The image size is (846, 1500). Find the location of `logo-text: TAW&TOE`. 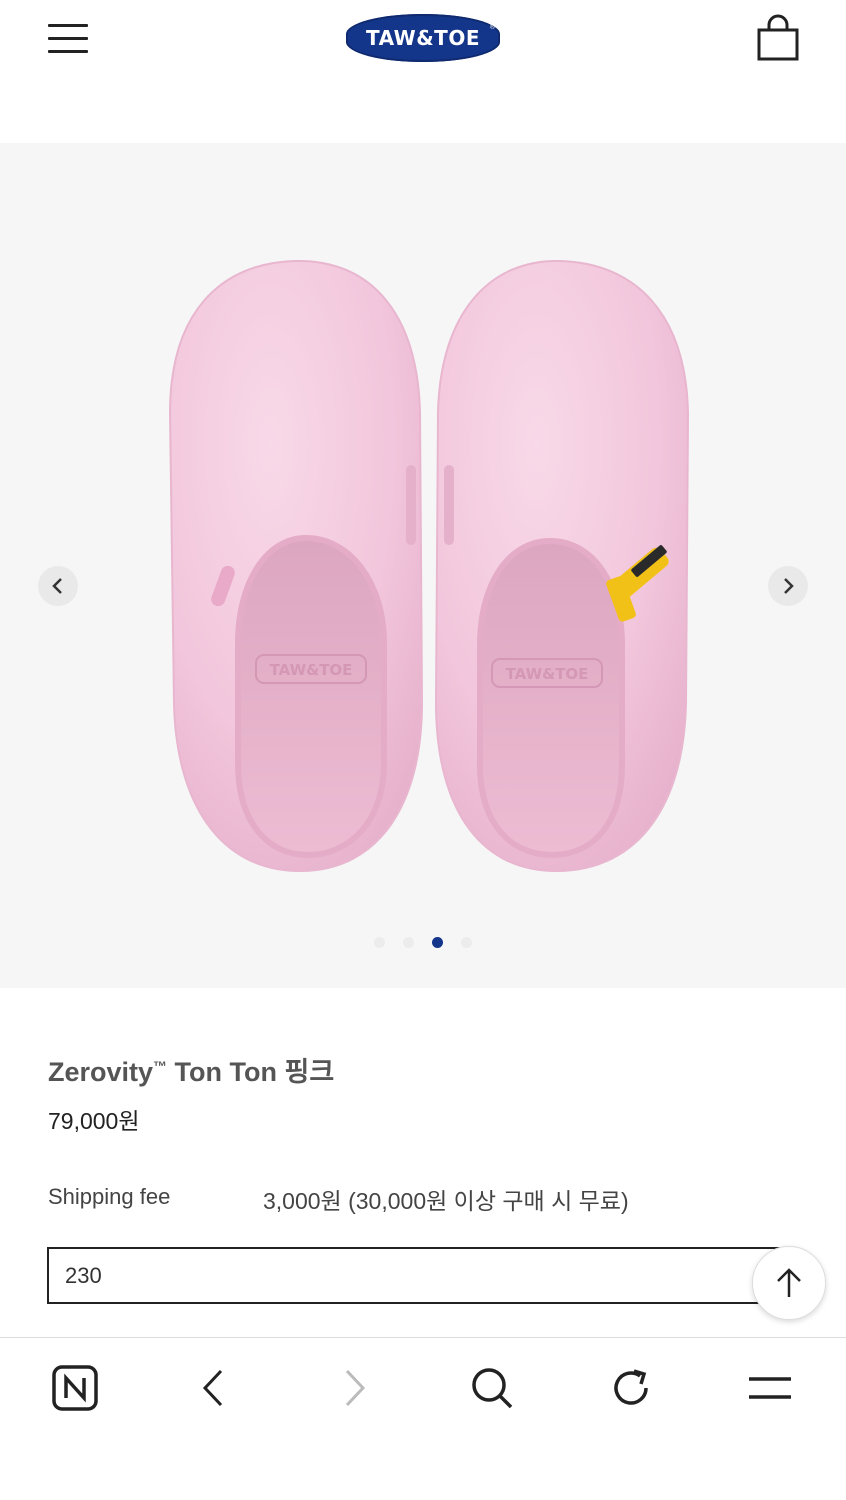

logo-text: TAW&TOE is located at coordinates (423, 38).